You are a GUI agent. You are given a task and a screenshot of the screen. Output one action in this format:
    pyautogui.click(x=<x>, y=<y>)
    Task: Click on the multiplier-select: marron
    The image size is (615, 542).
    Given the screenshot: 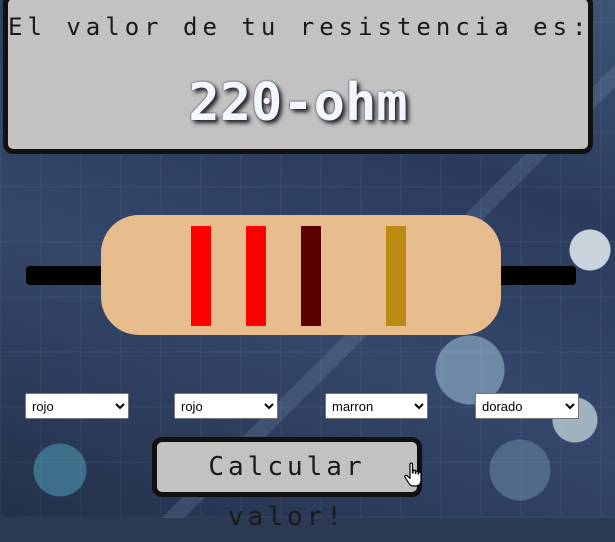 What is the action you would take?
    pyautogui.click(x=376, y=406)
    